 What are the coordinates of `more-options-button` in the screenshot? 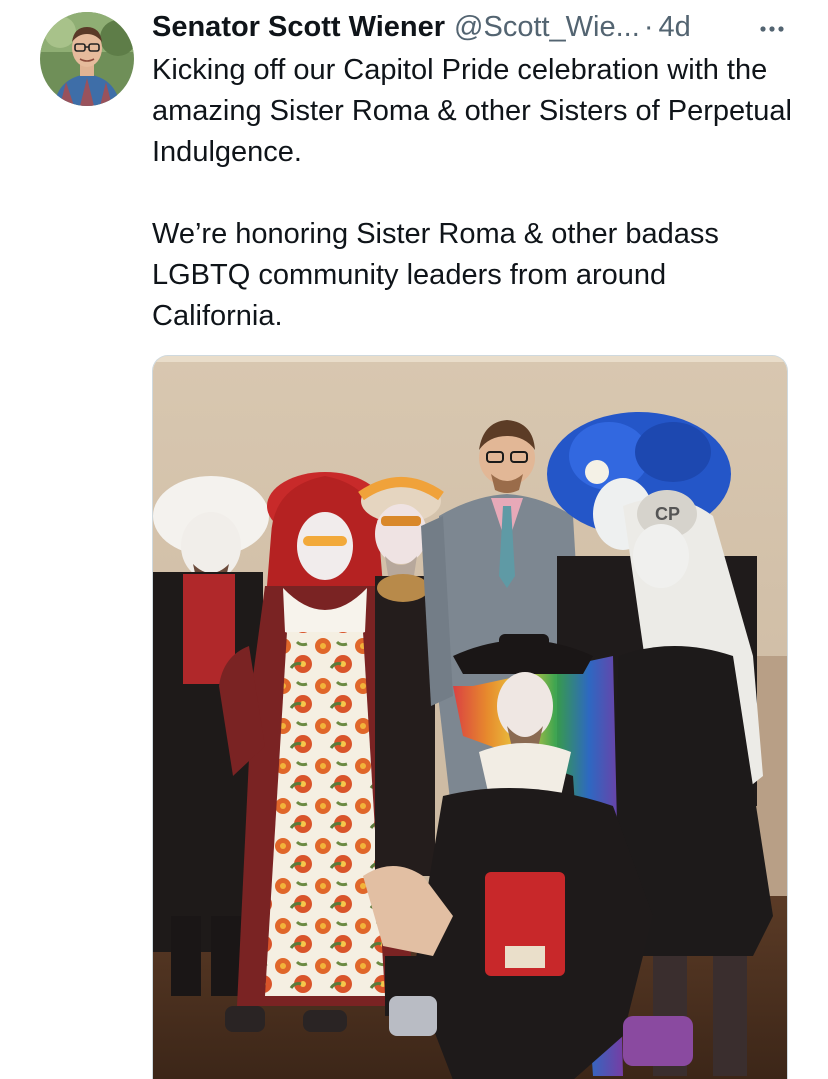 It's located at (772, 29).